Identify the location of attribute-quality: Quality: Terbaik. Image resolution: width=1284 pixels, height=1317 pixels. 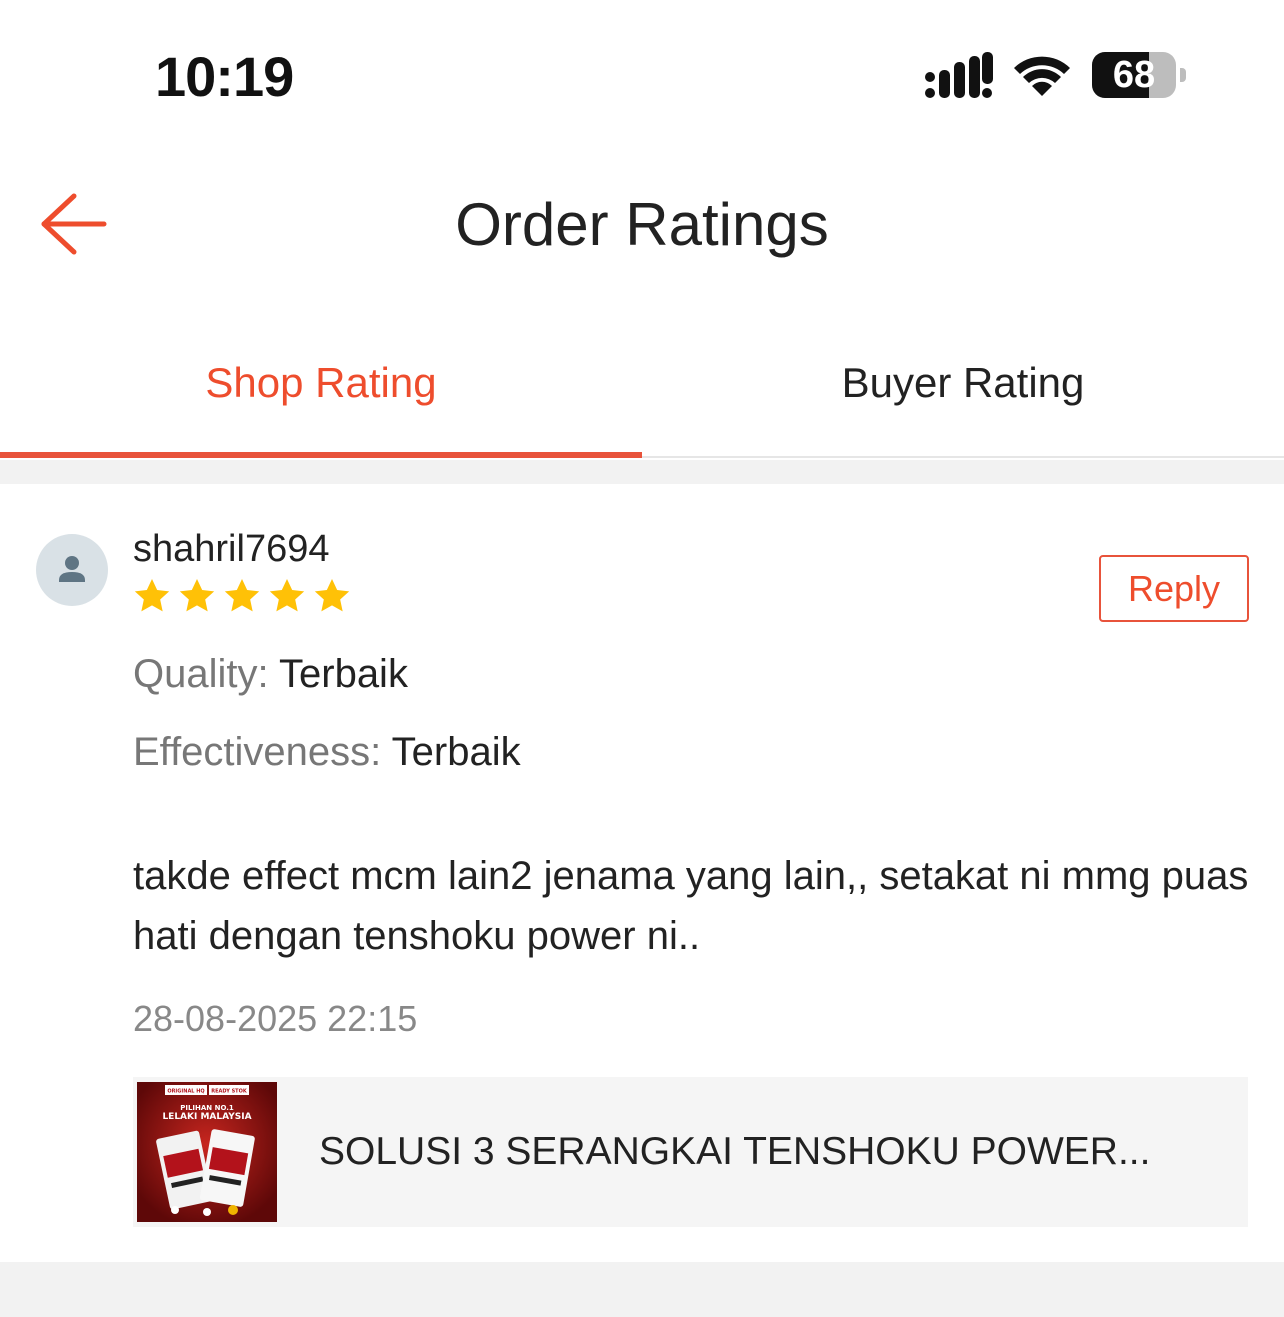
(270, 674).